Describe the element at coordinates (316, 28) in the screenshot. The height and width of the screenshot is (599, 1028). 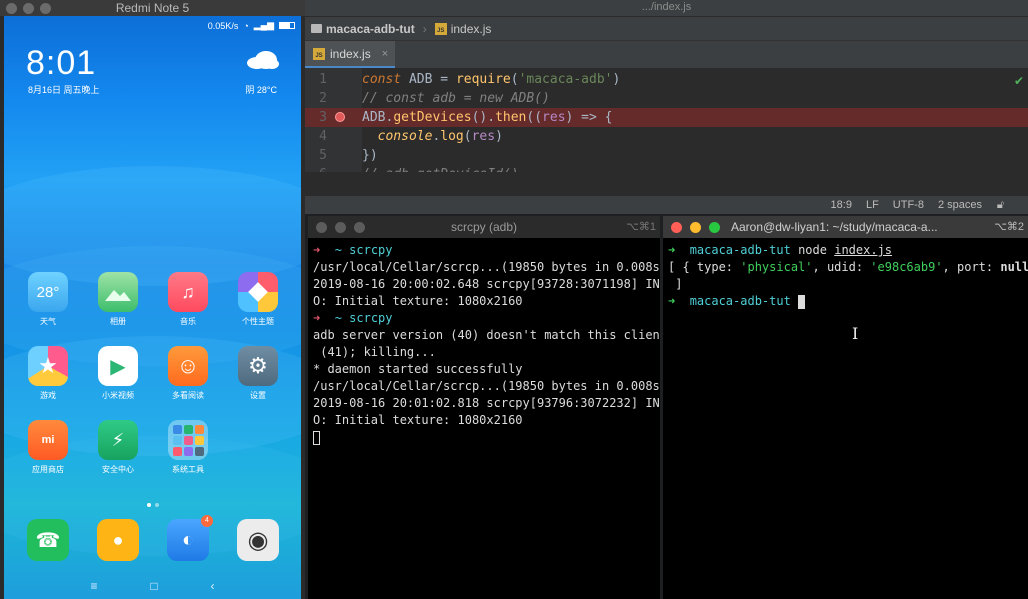
I see `folder-icon` at that location.